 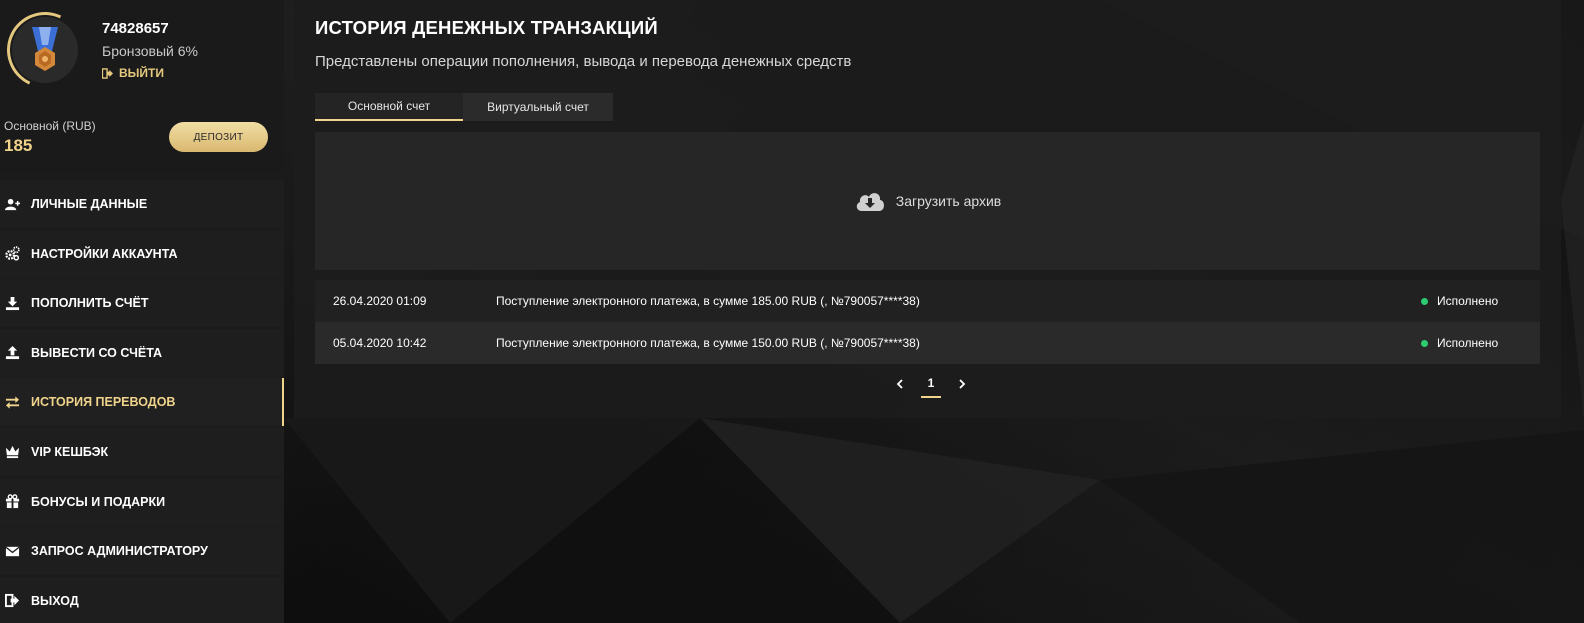 I want to click on sidebar-item-vip-cashback: VIP КЕШБЭК, so click(x=142, y=451).